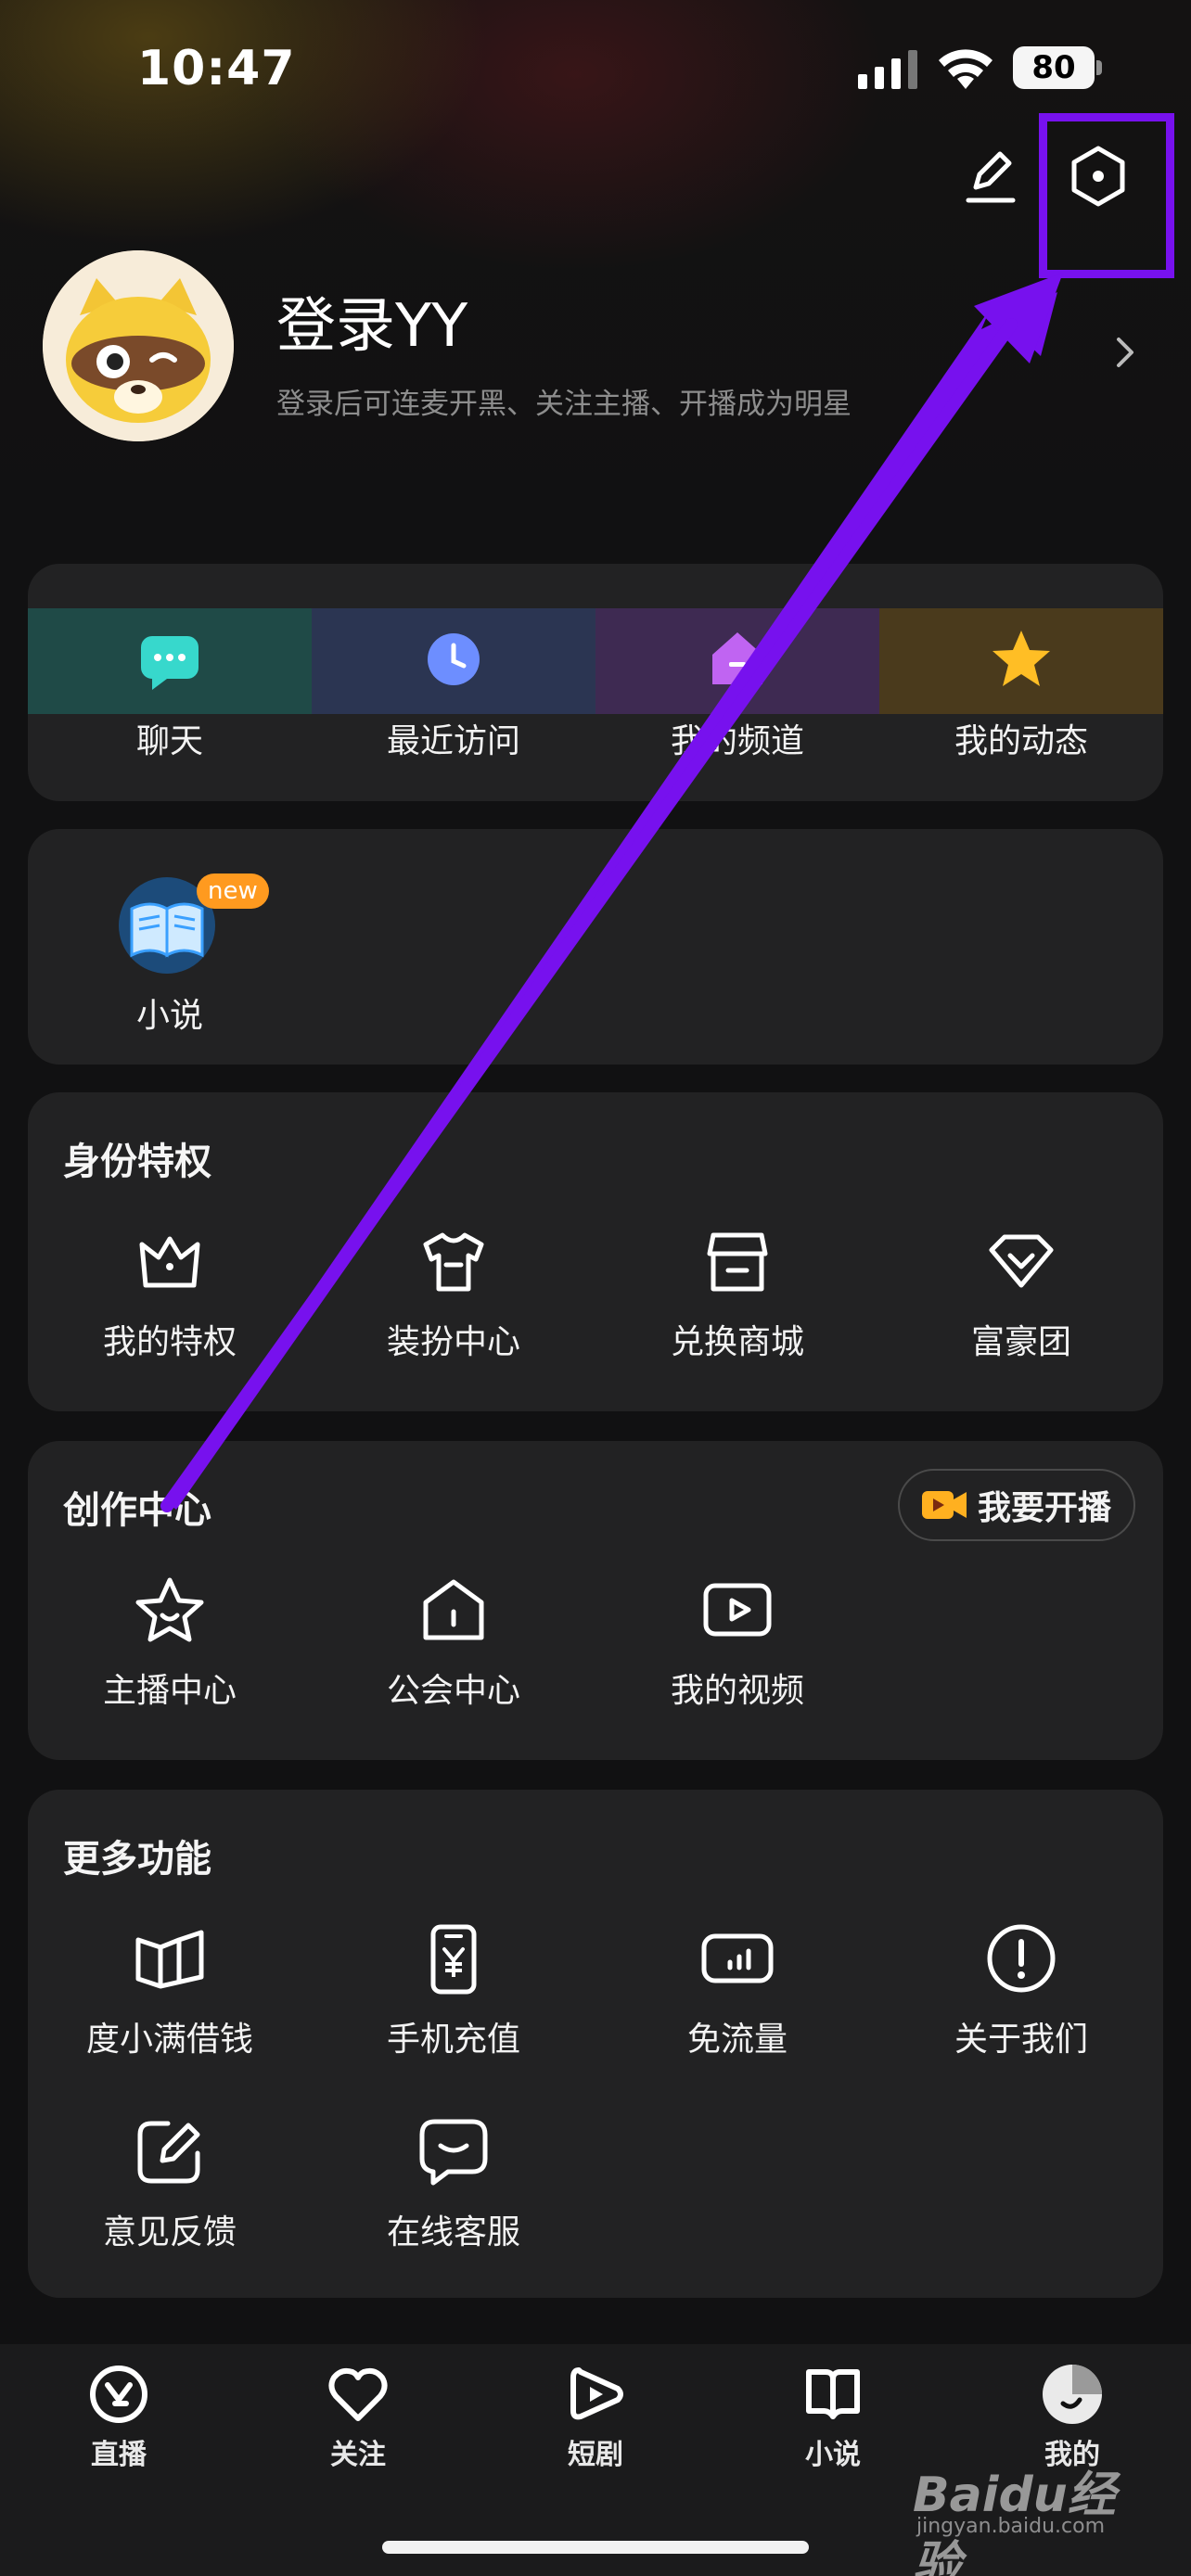 This screenshot has height=2576, width=1191. What do you see at coordinates (170, 955) in the screenshot?
I see `novel-entry: new 小说` at bounding box center [170, 955].